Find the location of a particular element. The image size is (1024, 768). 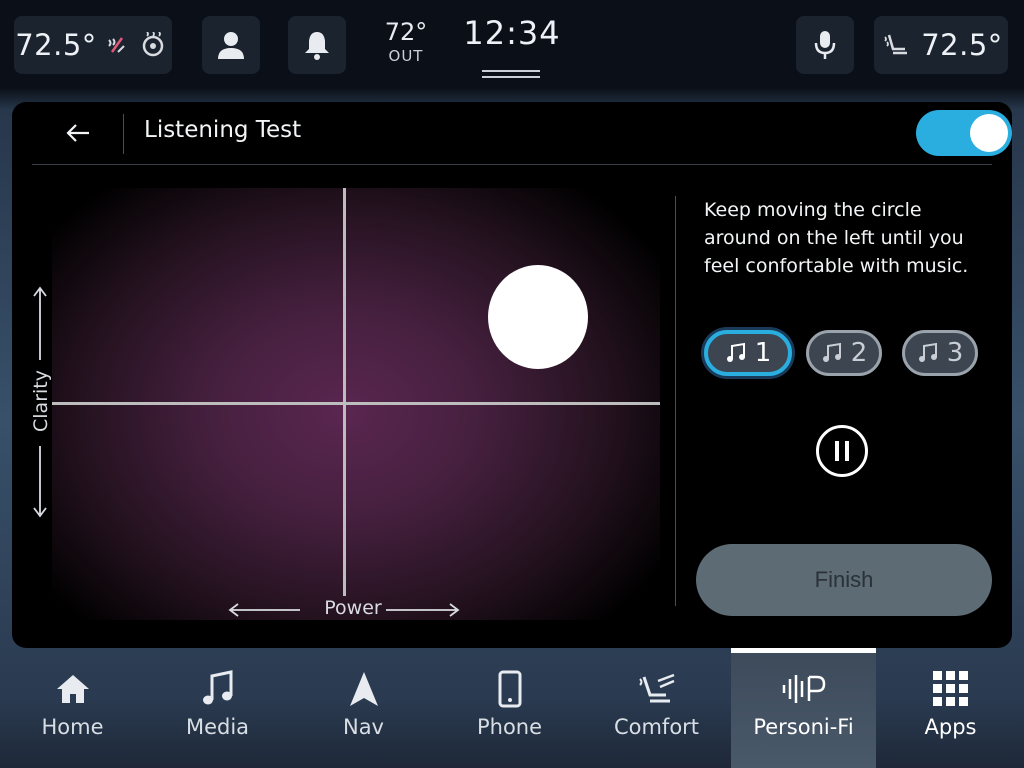

apps-grid-icon is located at coordinates (950, 689).